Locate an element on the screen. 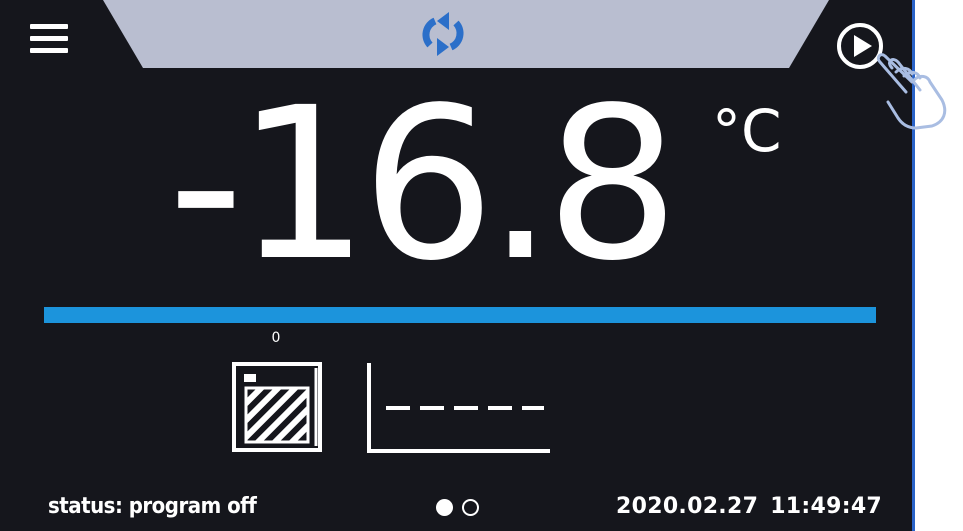  status-text: status: program off is located at coordinates (152, 506).